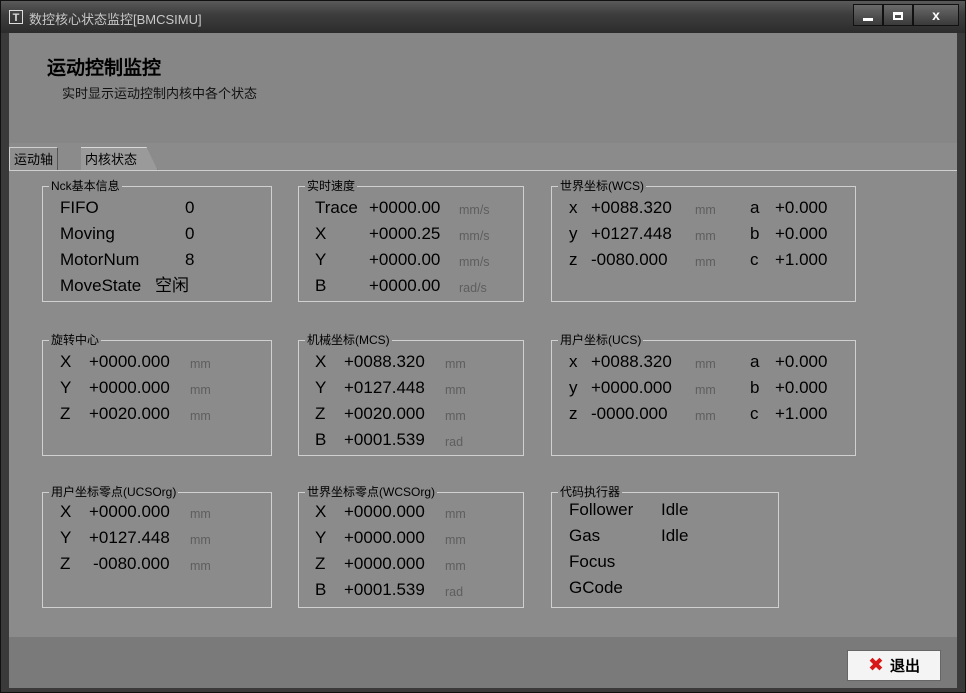 The image size is (966, 693). Describe the element at coordinates (573, 233) in the screenshot. I see `row-label: y` at that location.